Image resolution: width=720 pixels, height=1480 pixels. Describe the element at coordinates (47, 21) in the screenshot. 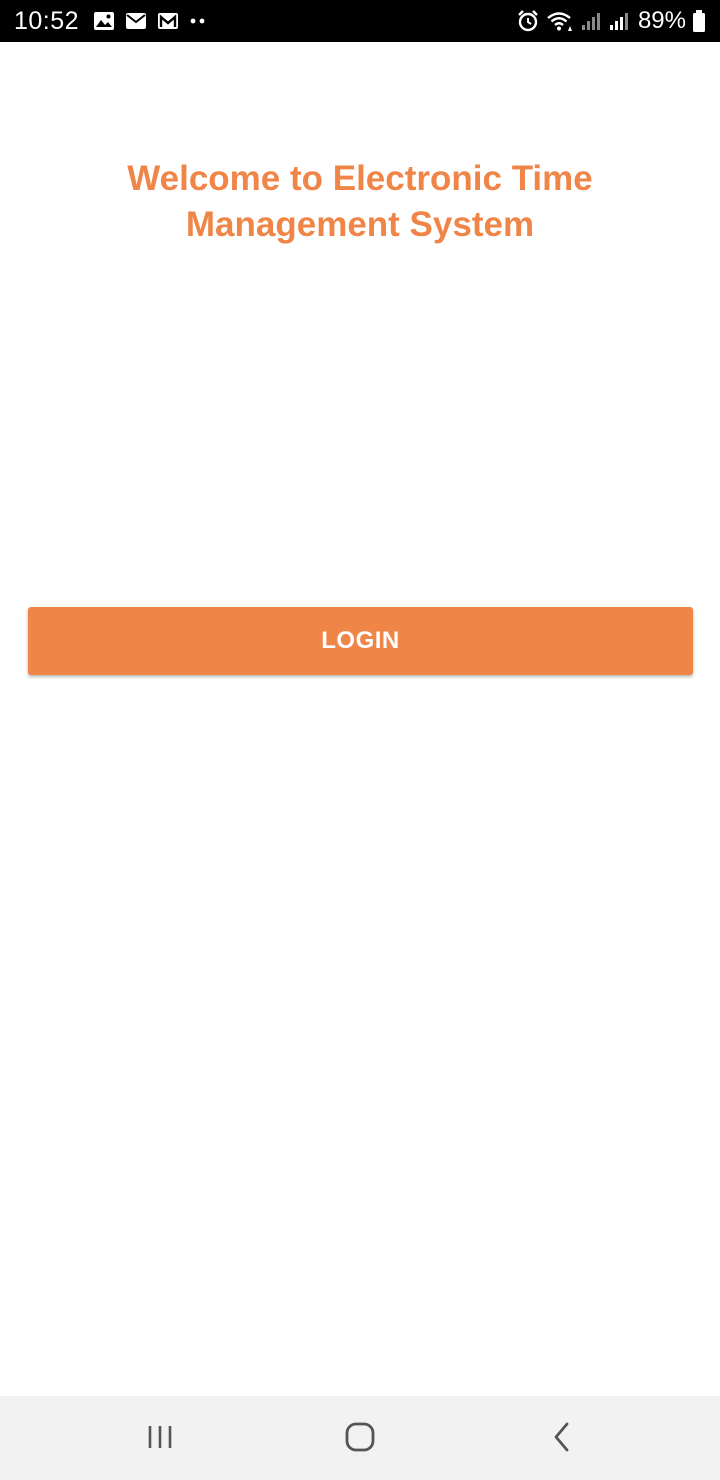

I see `status-time: 10:52` at that location.